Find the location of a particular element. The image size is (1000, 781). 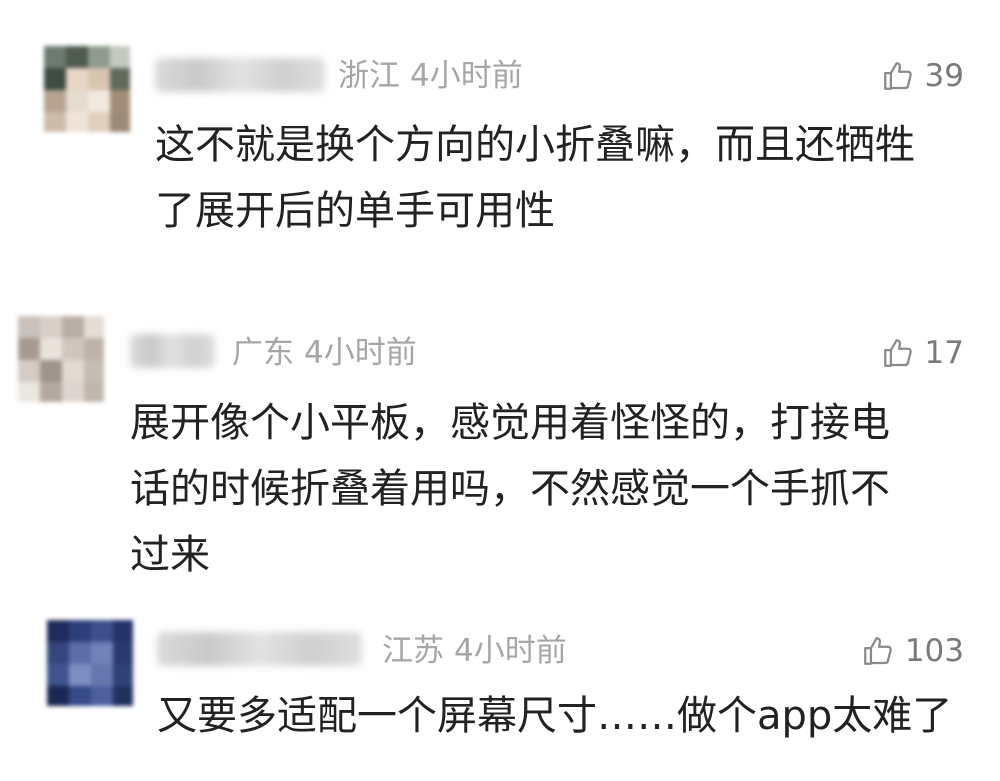

like-count: 103 is located at coordinates (934, 651).